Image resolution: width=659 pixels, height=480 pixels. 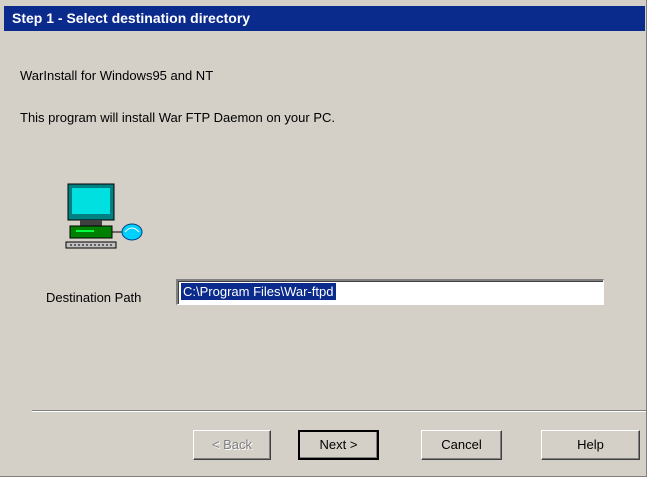 I want to click on back-button-label: < Back, so click(x=232, y=444).